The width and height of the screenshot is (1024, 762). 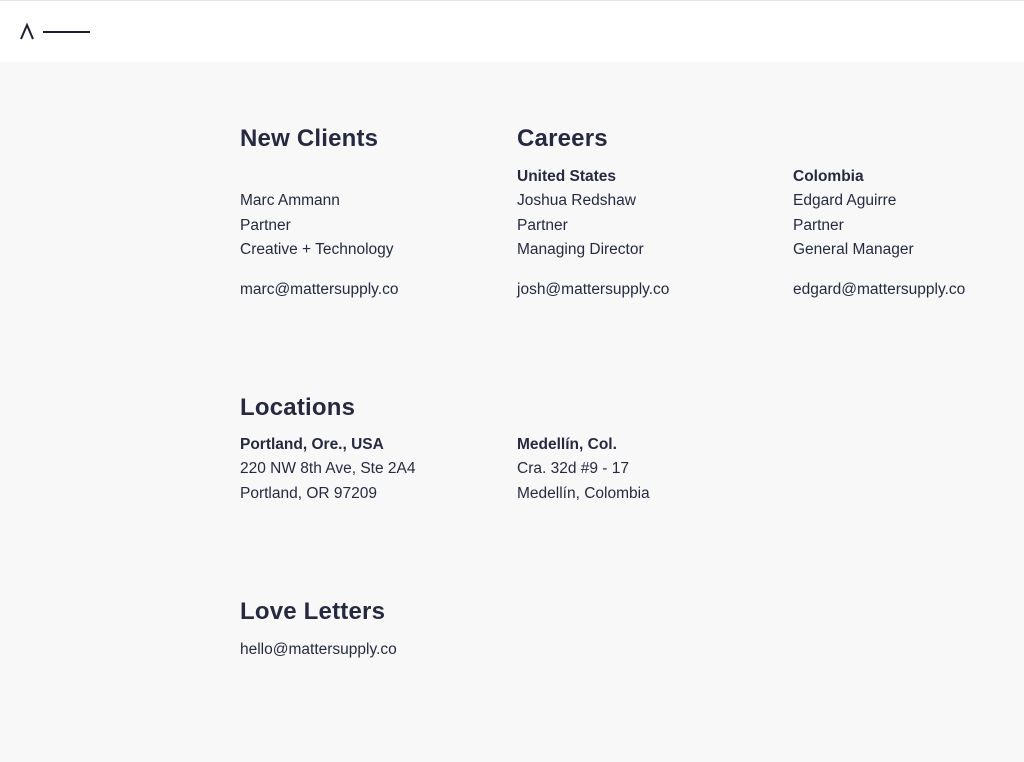 I want to click on careers-co-name: Edgard Aguirre, so click(x=845, y=200).